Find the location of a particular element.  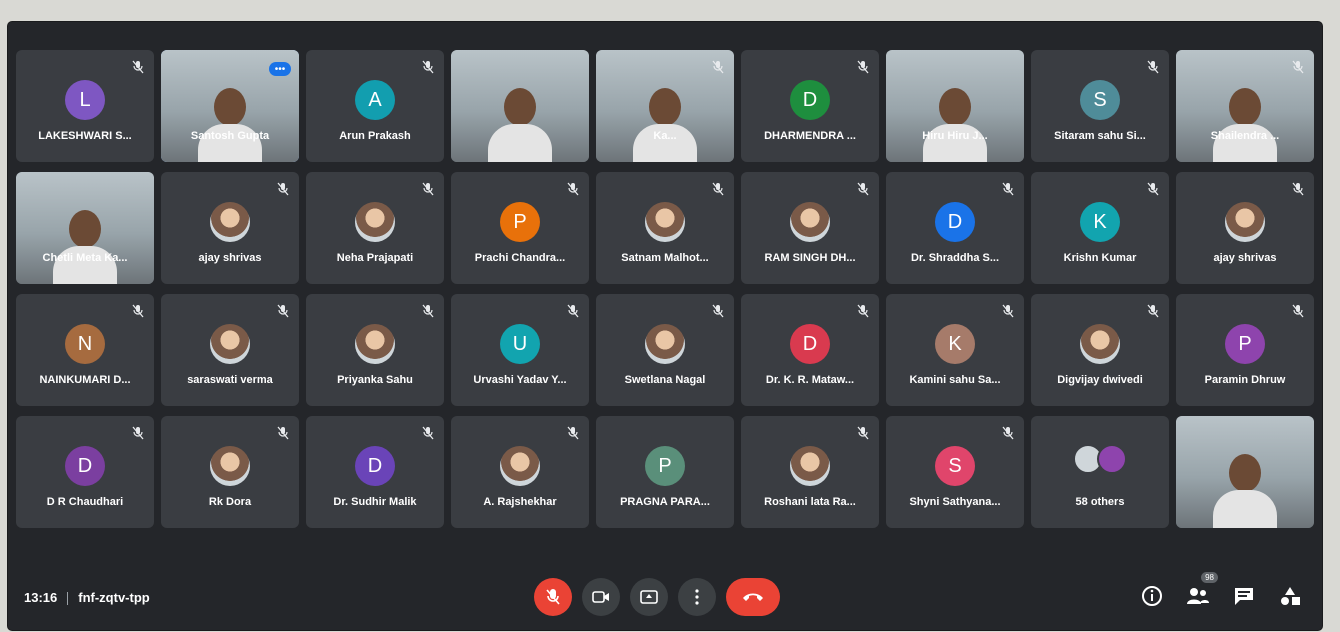

activities-button is located at coordinates (1290, 596).